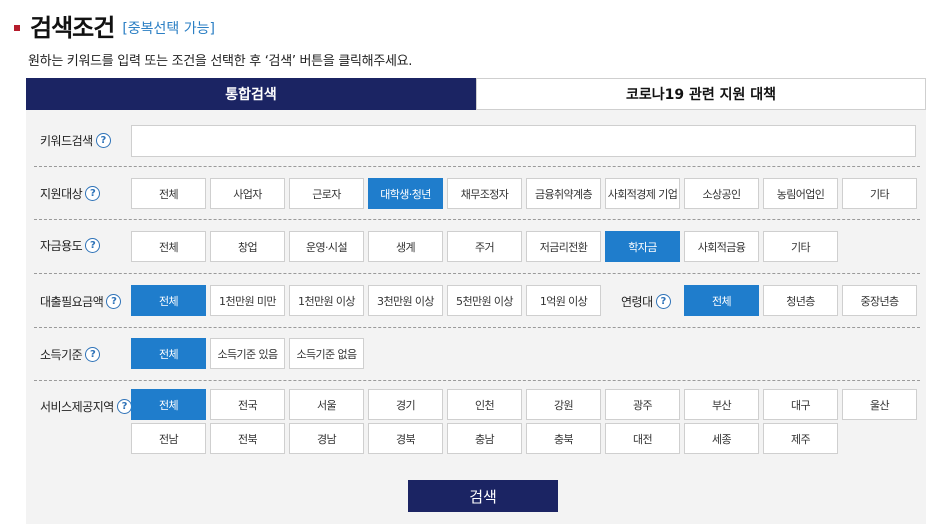 Image resolution: width=936 pixels, height=524 pixels. Describe the element at coordinates (70, 245) in the screenshot. I see `purpose-label: 자금용도 ?` at that location.